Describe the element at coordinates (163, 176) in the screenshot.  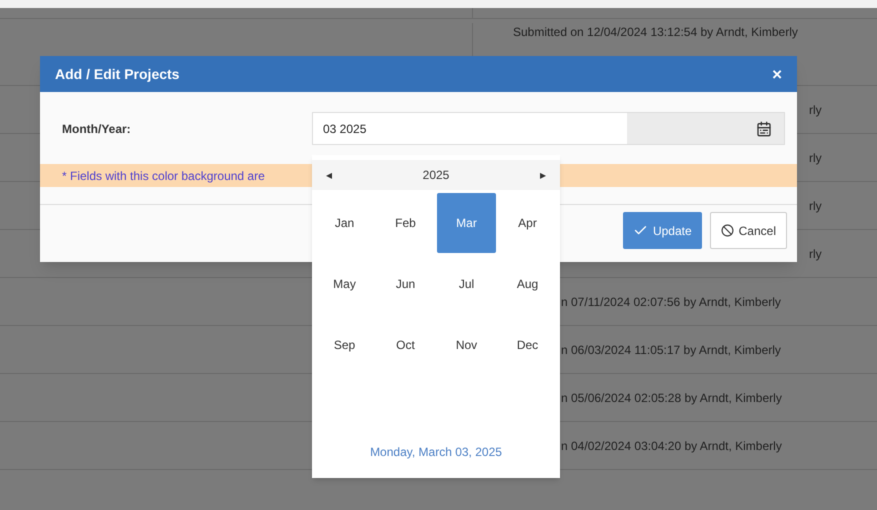
I see `required-note: * Fields with this color background are` at that location.